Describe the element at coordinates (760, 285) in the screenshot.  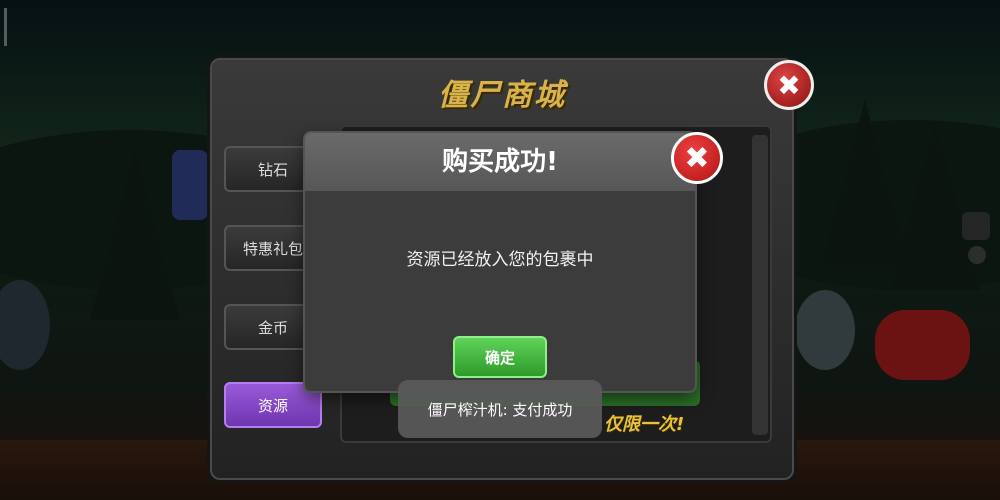
I see `scrollbar` at that location.